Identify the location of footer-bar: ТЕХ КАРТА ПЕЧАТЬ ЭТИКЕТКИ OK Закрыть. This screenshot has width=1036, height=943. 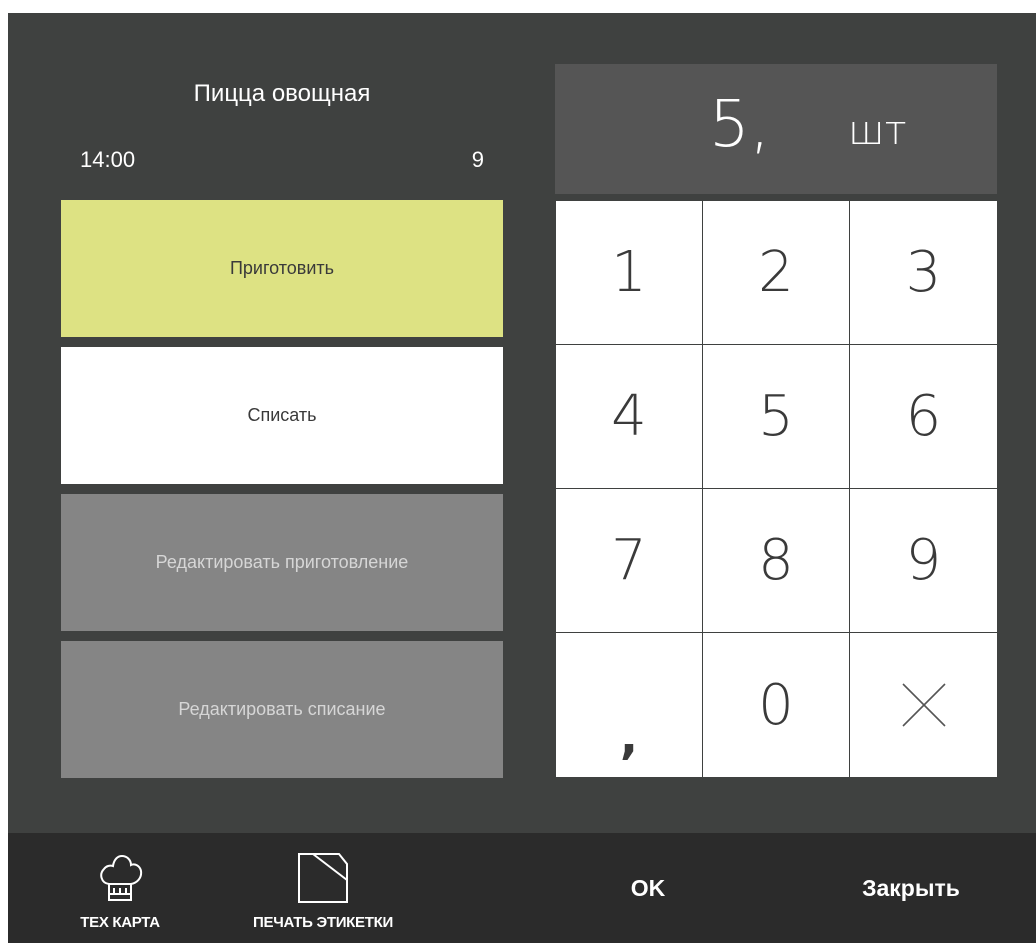
(522, 888).